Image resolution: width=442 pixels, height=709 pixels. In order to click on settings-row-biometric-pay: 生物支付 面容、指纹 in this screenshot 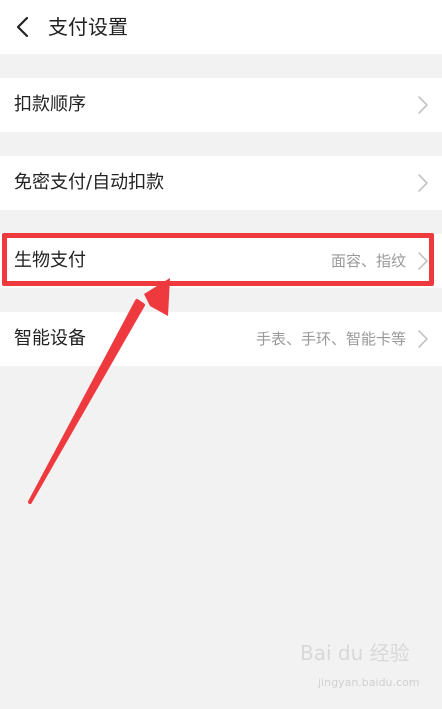, I will do `click(221, 261)`.